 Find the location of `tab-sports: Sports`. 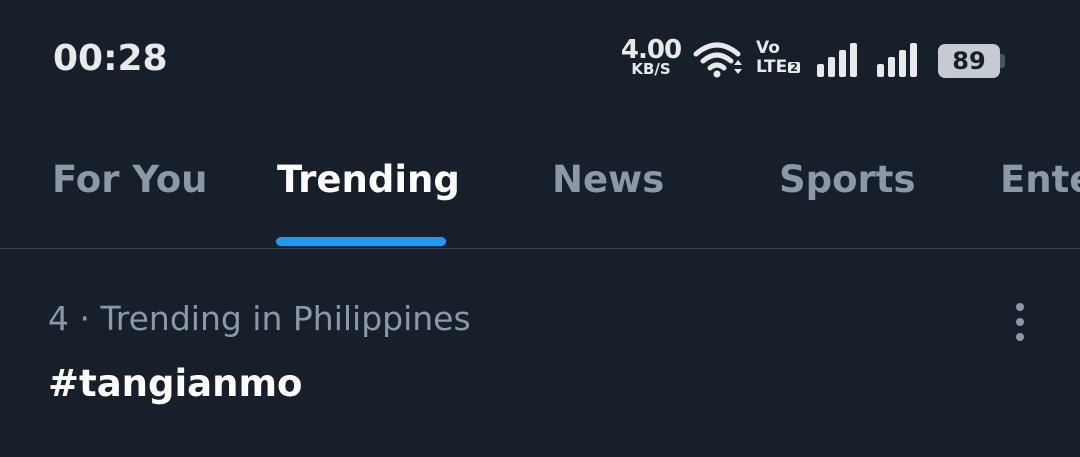

tab-sports: Sports is located at coordinates (847, 179).